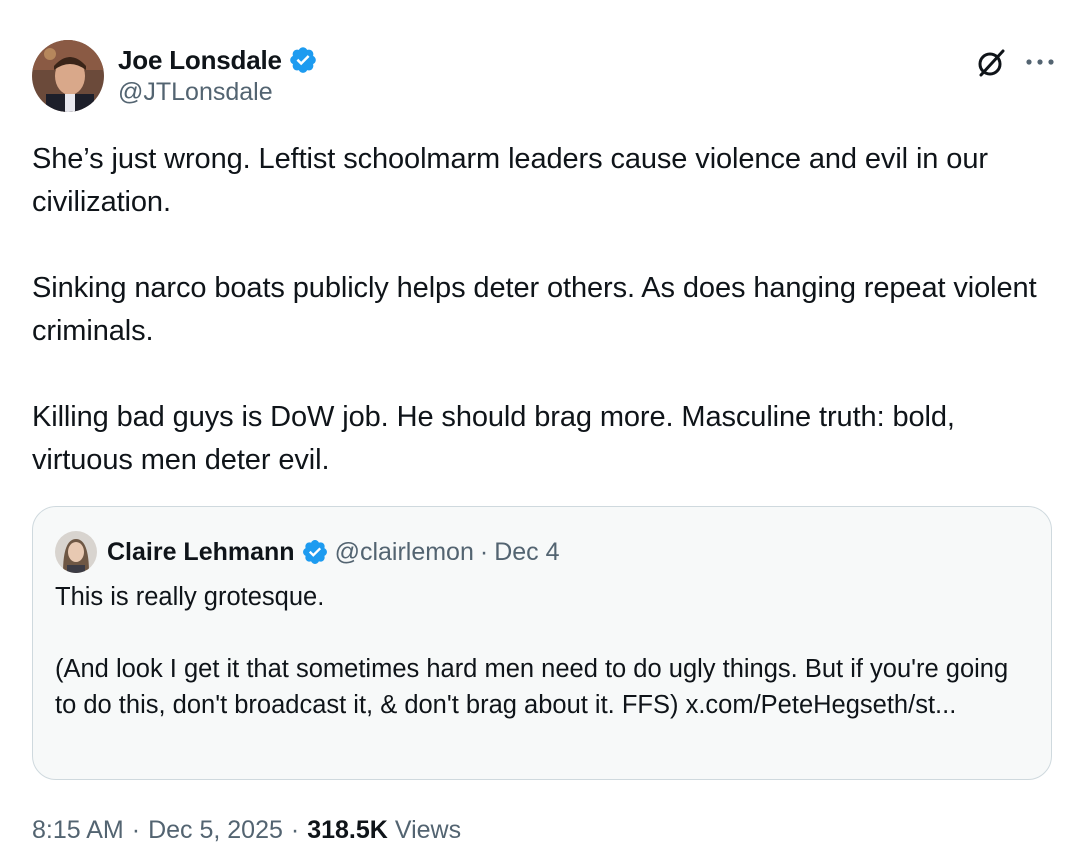  I want to click on views-label: Views, so click(428, 829).